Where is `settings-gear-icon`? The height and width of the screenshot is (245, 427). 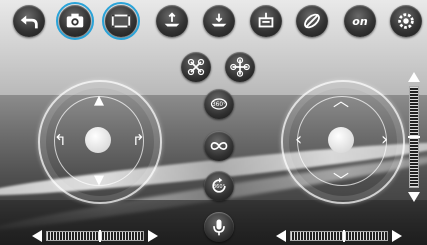
settings-gear-icon is located at coordinates (406, 21).